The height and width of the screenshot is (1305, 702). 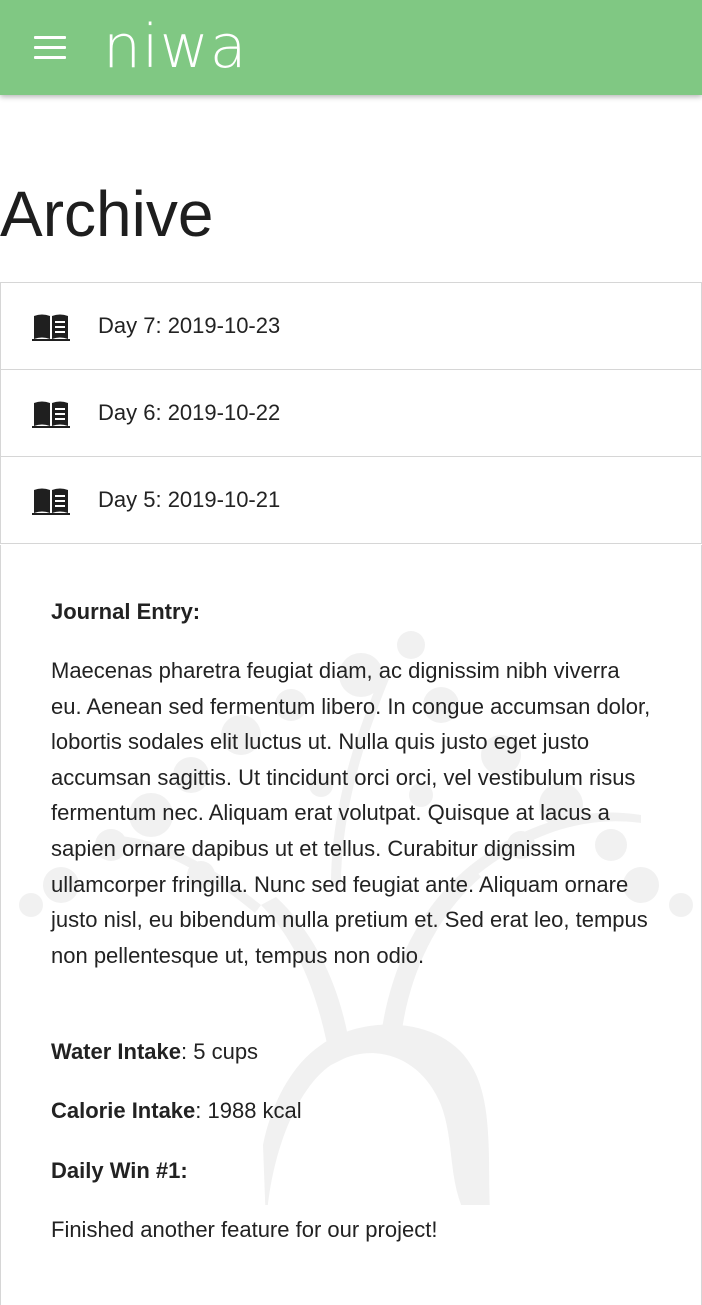 What do you see at coordinates (351, 500) in the screenshot?
I see `archive-item-day-5: Day 5: 2019-10-21` at bounding box center [351, 500].